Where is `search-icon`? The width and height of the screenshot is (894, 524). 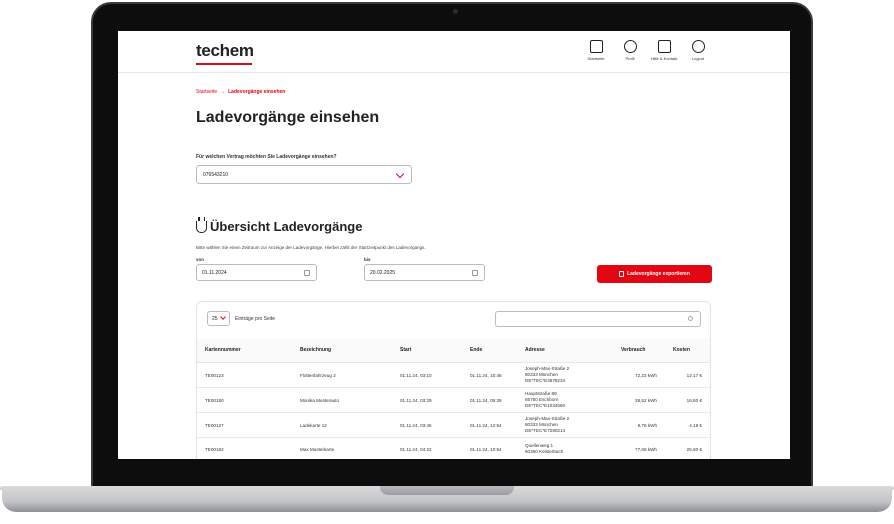 search-icon is located at coordinates (690, 318).